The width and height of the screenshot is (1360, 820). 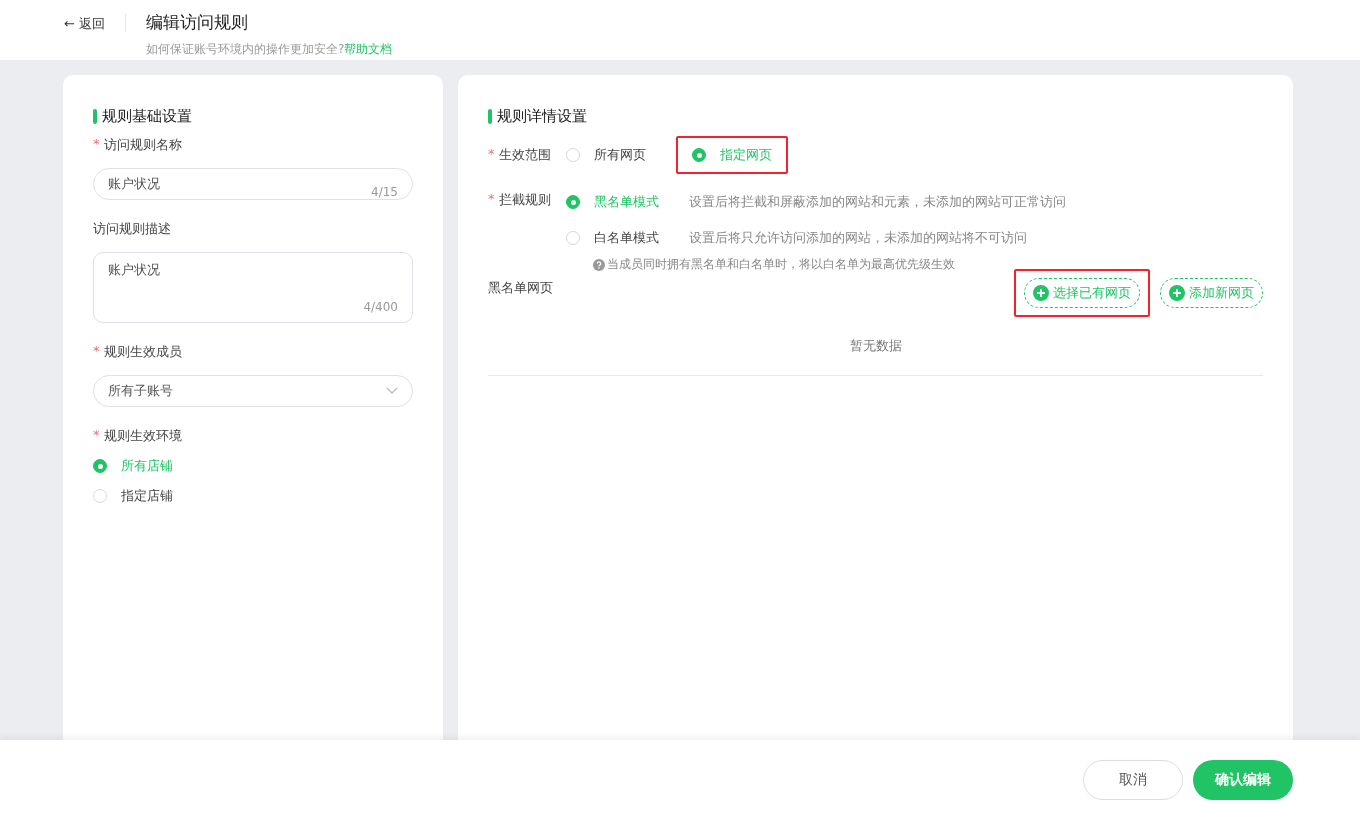 What do you see at coordinates (142, 145) in the screenshot?
I see `field-label: 访问规则名称` at bounding box center [142, 145].